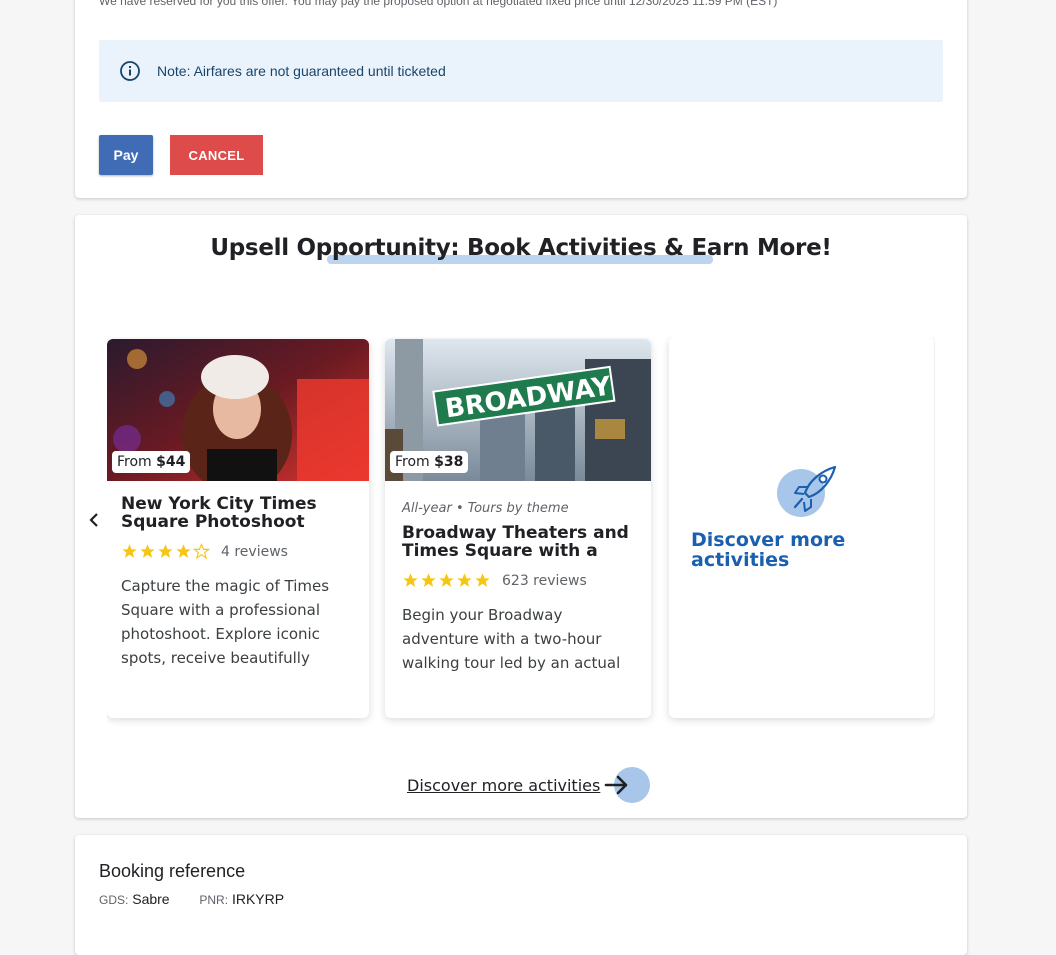 The image size is (1056, 955). I want to click on review-count: 4 reviews, so click(254, 551).